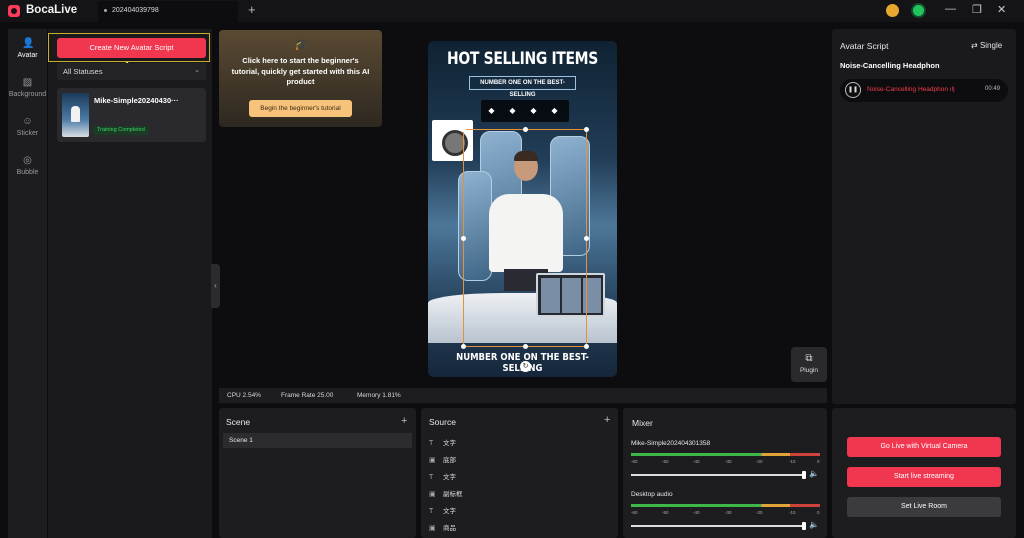 The image size is (1024, 538). Describe the element at coordinates (27, 126) in the screenshot. I see `rail-item-sticker: ☺ Sticker` at that location.